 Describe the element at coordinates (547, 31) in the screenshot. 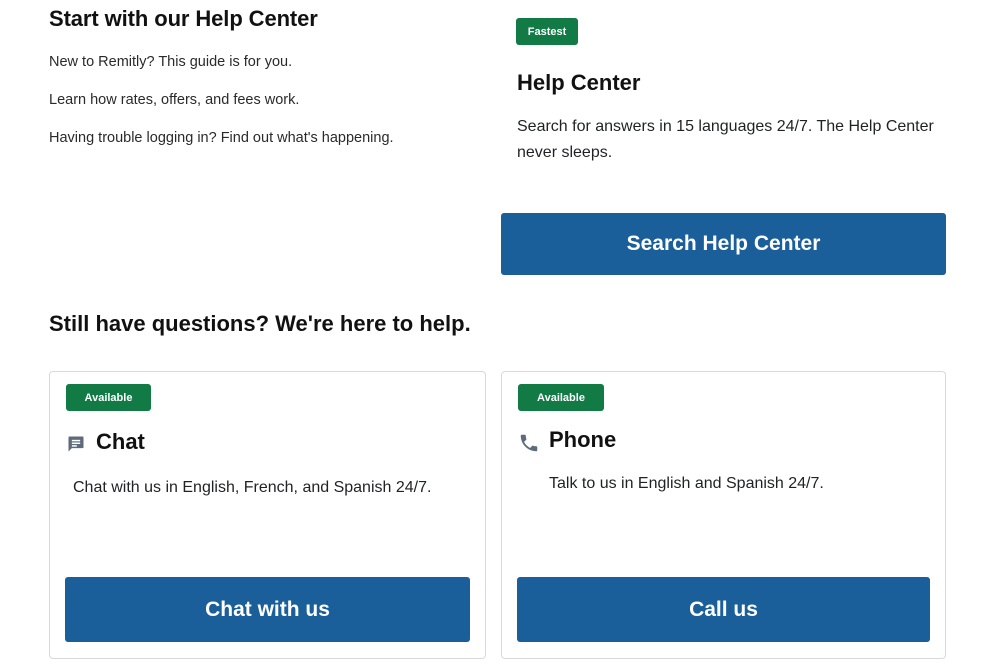

I see `fastest-badge: Fastest` at that location.